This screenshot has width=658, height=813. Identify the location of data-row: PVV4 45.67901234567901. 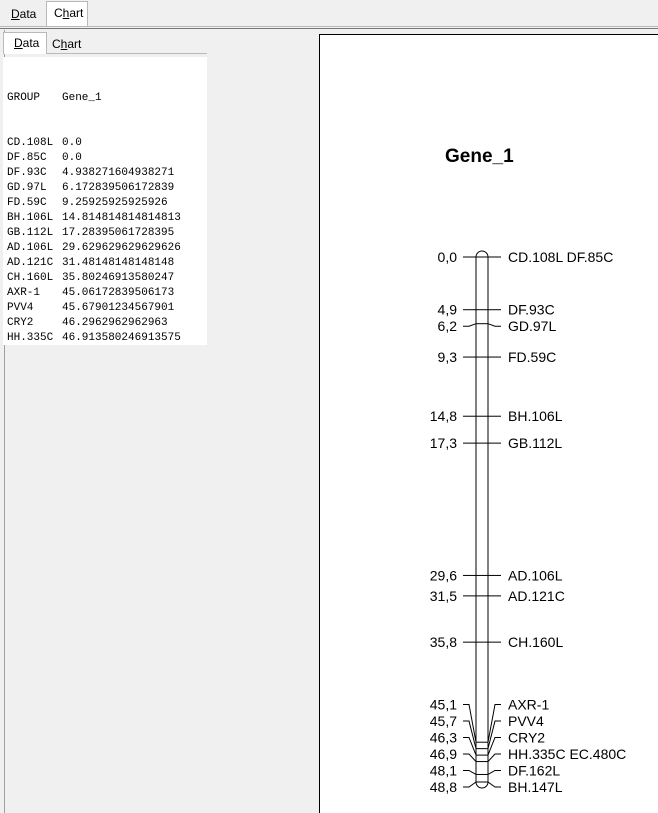
(107, 308).